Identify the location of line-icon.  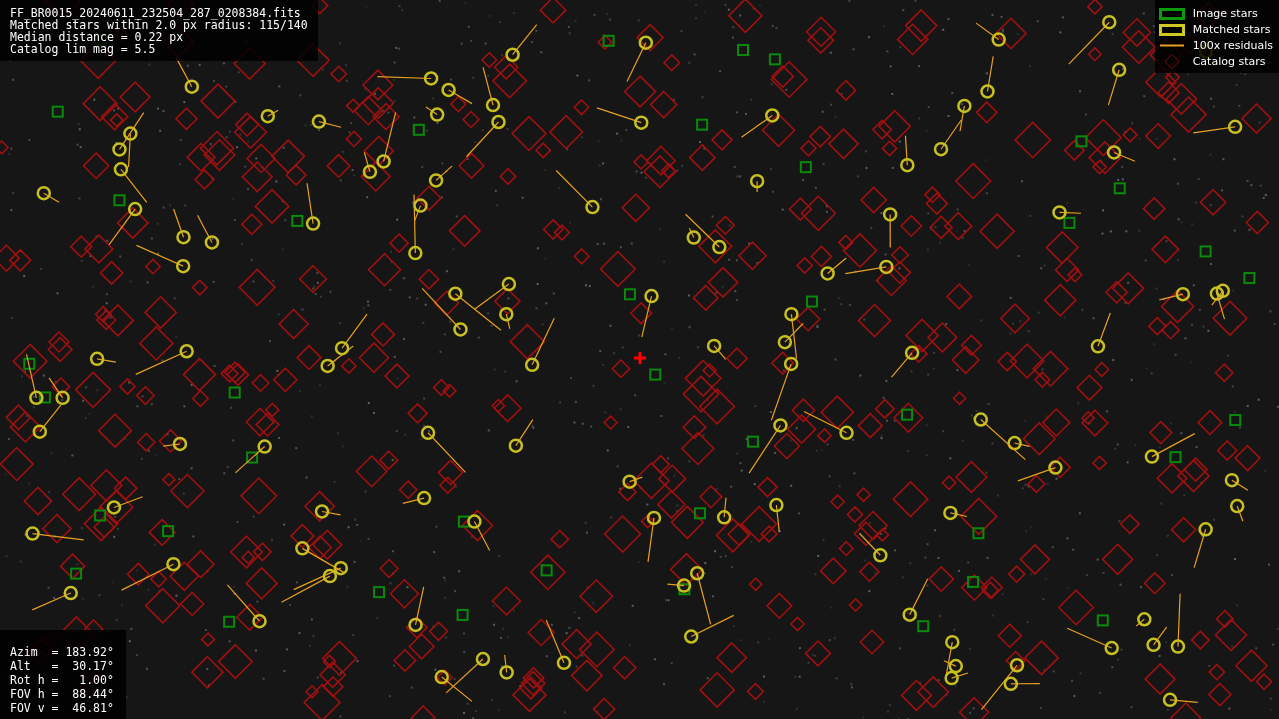
(1171, 45).